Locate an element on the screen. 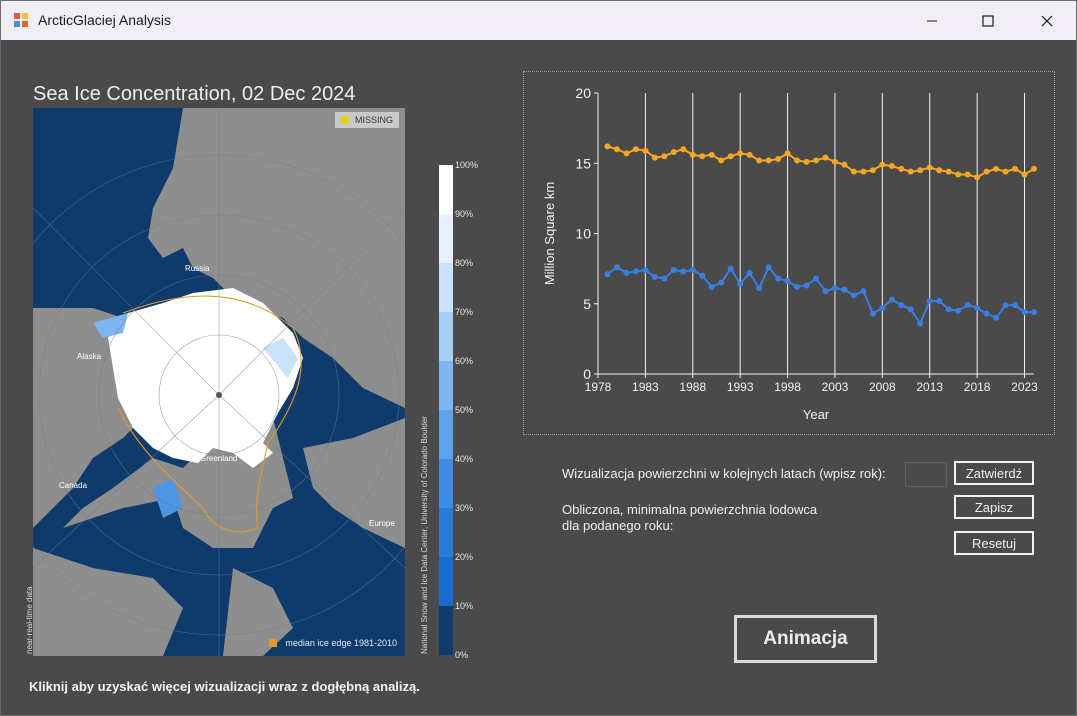 This screenshot has width=1077, height=716. colorbar is located at coordinates (446, 410).